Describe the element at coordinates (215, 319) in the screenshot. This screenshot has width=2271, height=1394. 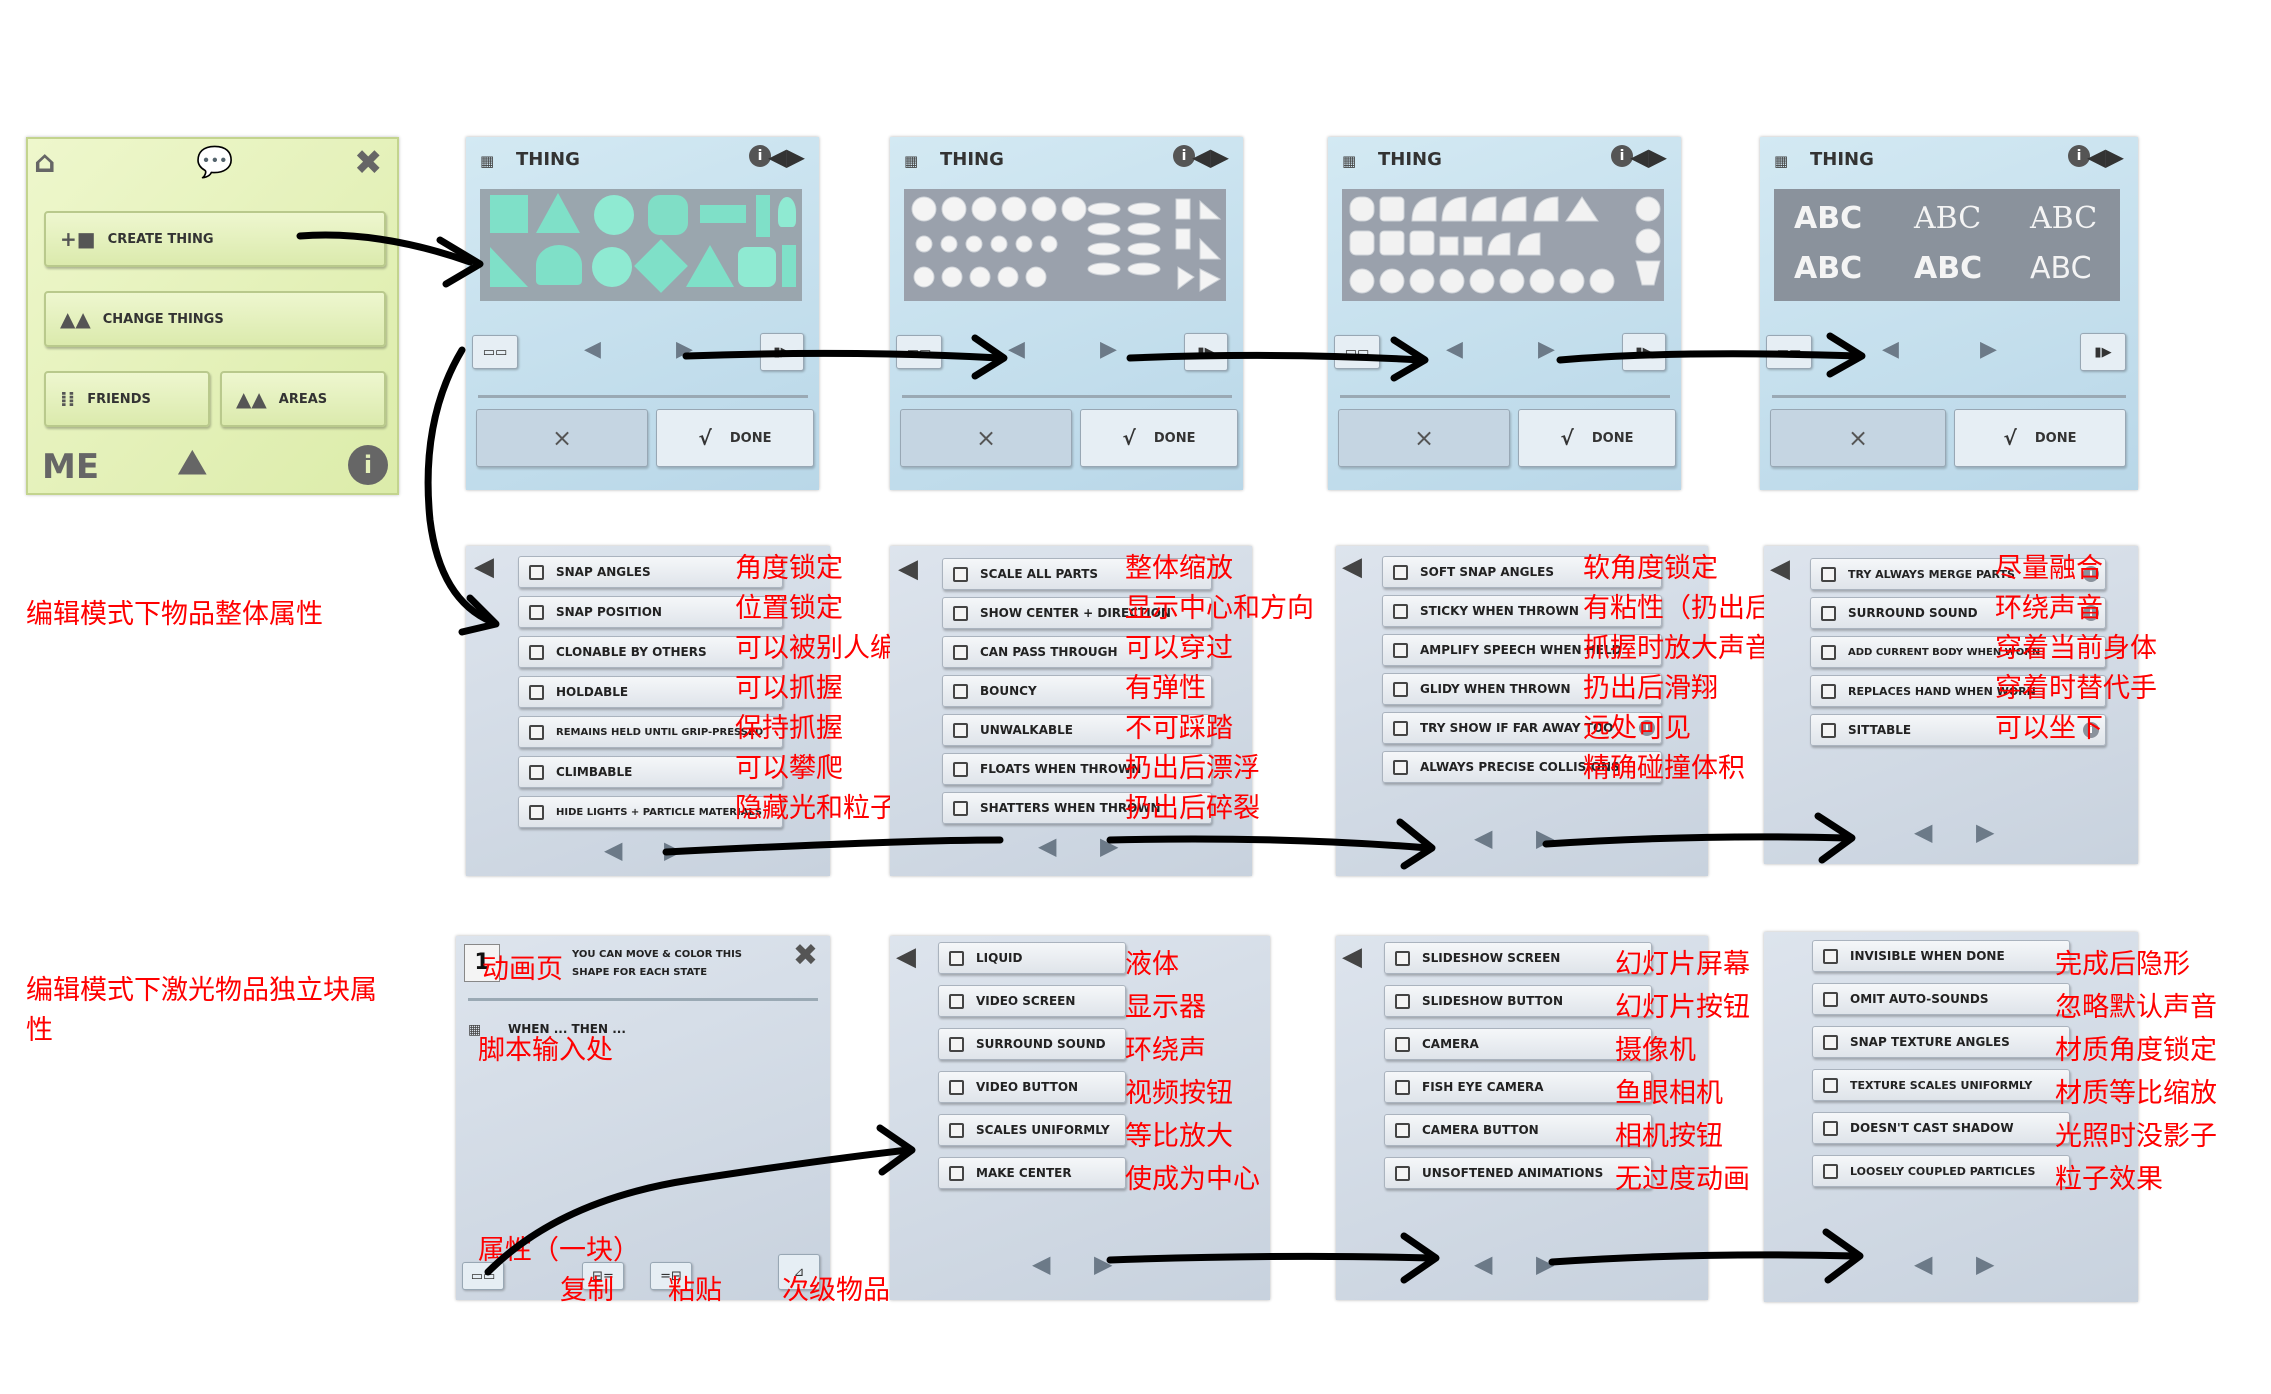
I see `change-things-button: ▲▲ CHANGE THINGS` at that location.